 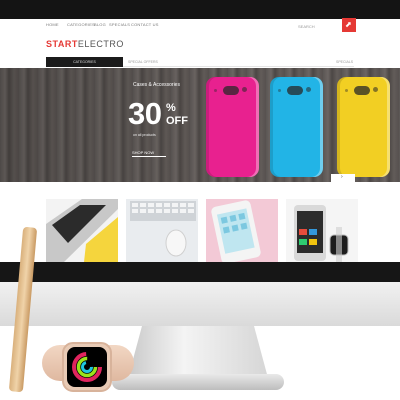 What do you see at coordinates (145, 113) in the screenshot?
I see `promo-number: 30` at bounding box center [145, 113].